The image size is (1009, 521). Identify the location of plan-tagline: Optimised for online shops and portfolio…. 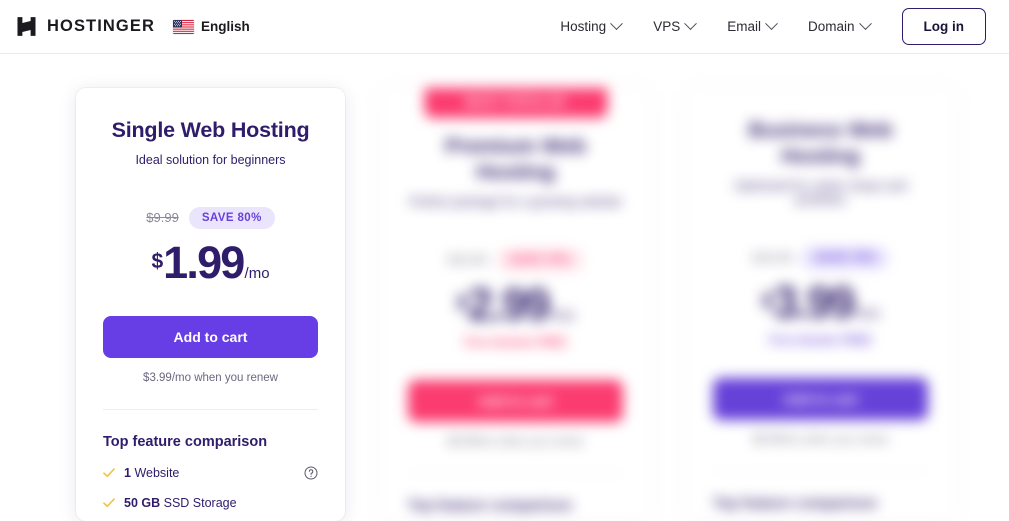
(820, 192).